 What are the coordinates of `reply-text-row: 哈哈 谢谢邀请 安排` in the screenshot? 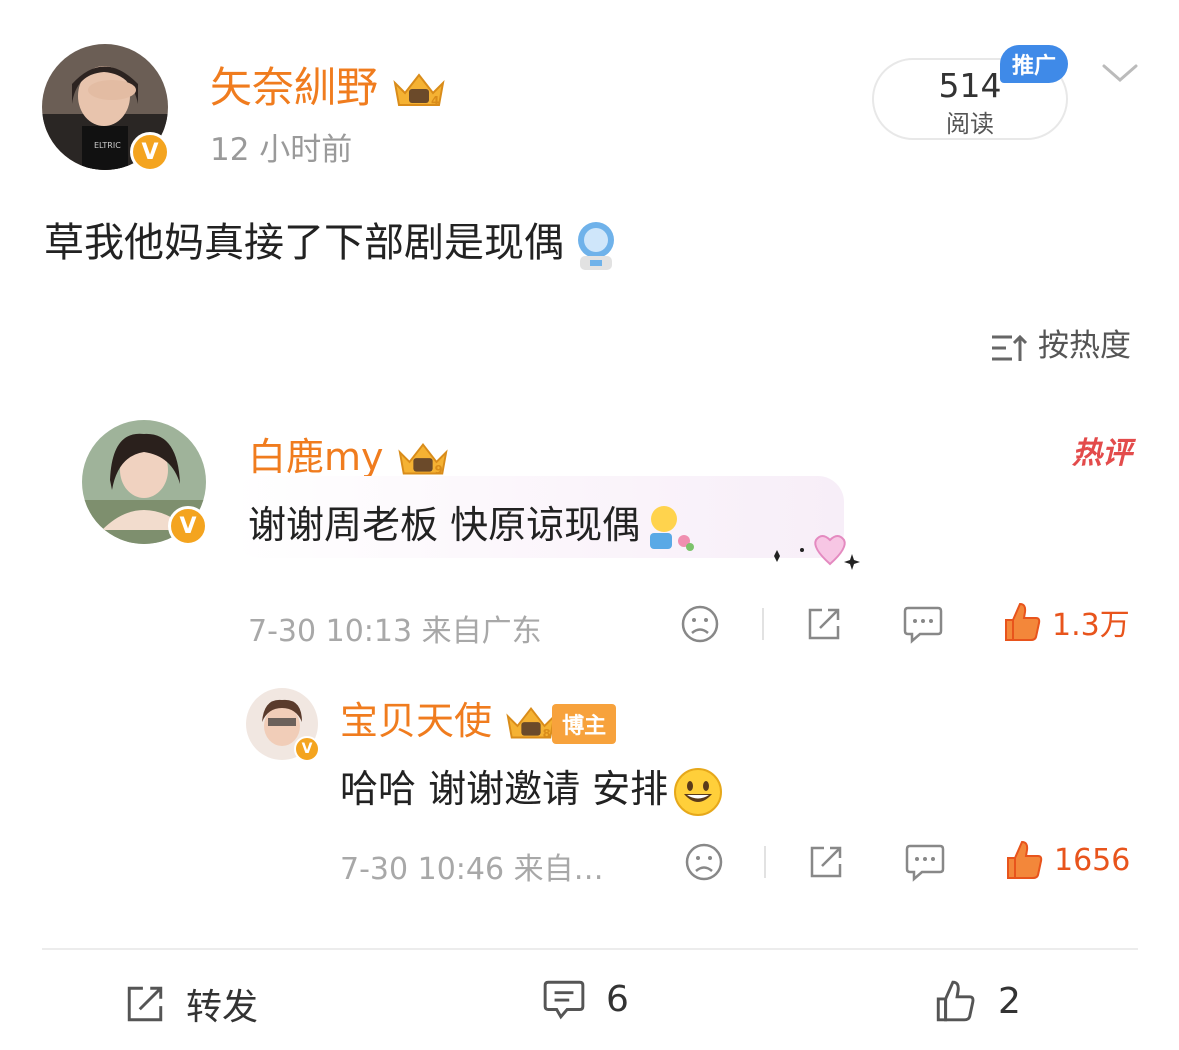 It's located at (532, 788).